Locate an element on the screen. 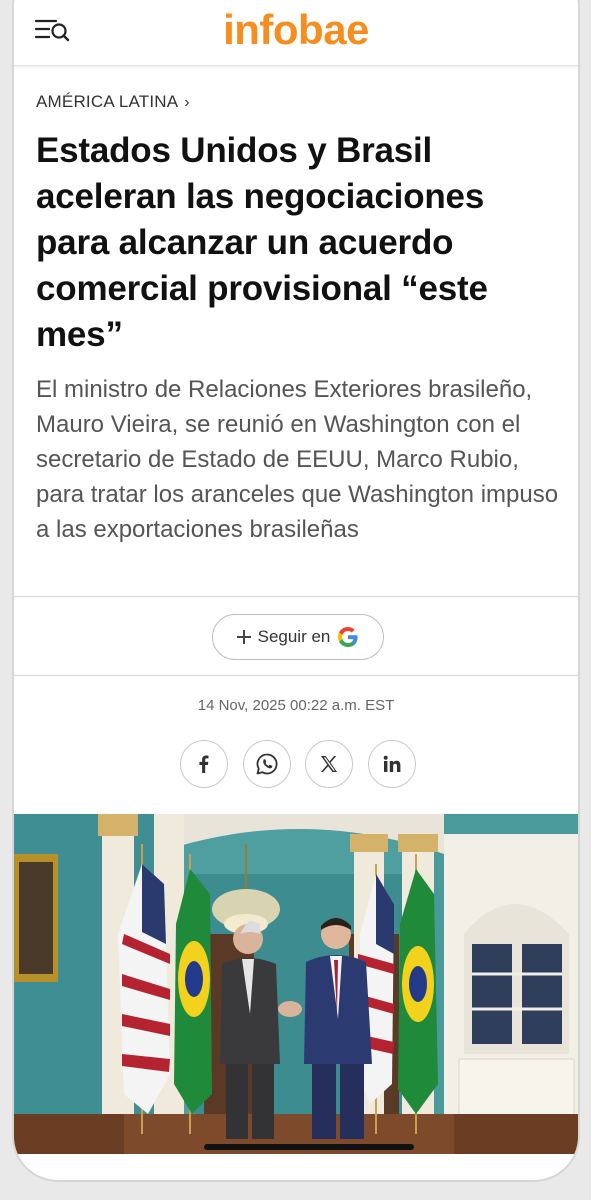  section-breadcrumb: AMÉRICA LATINA › is located at coordinates (113, 102).